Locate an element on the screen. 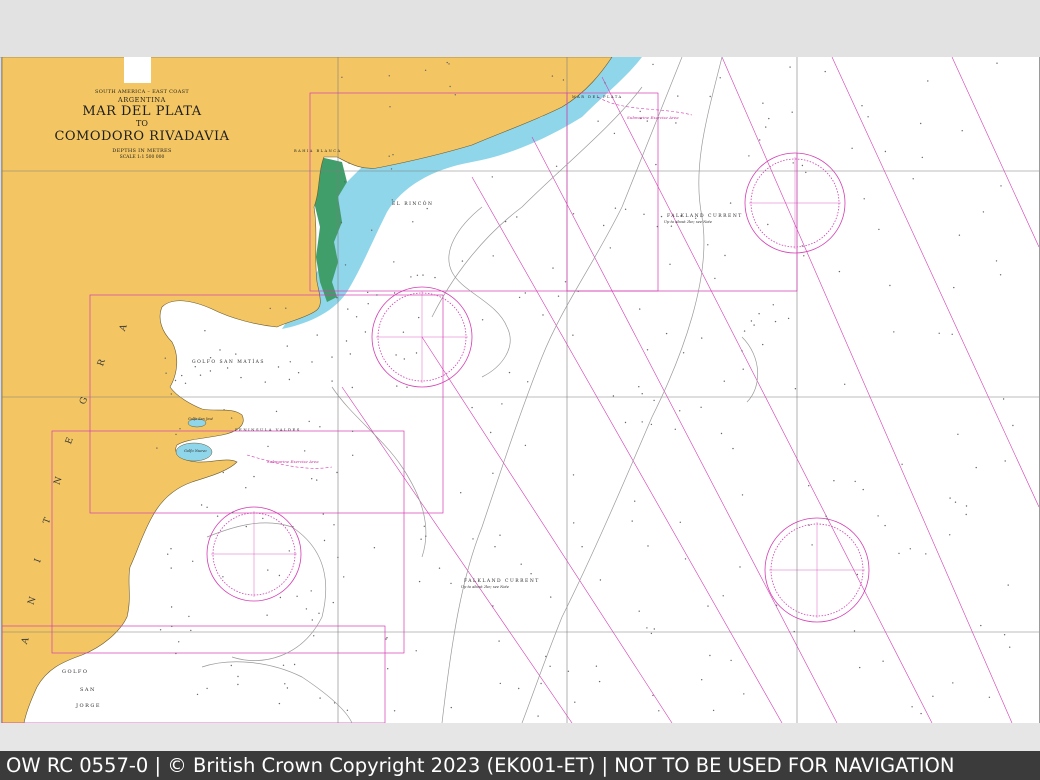  label-falkland-current-1-sub: Up to about 2kn; see Note is located at coordinates (688, 222).